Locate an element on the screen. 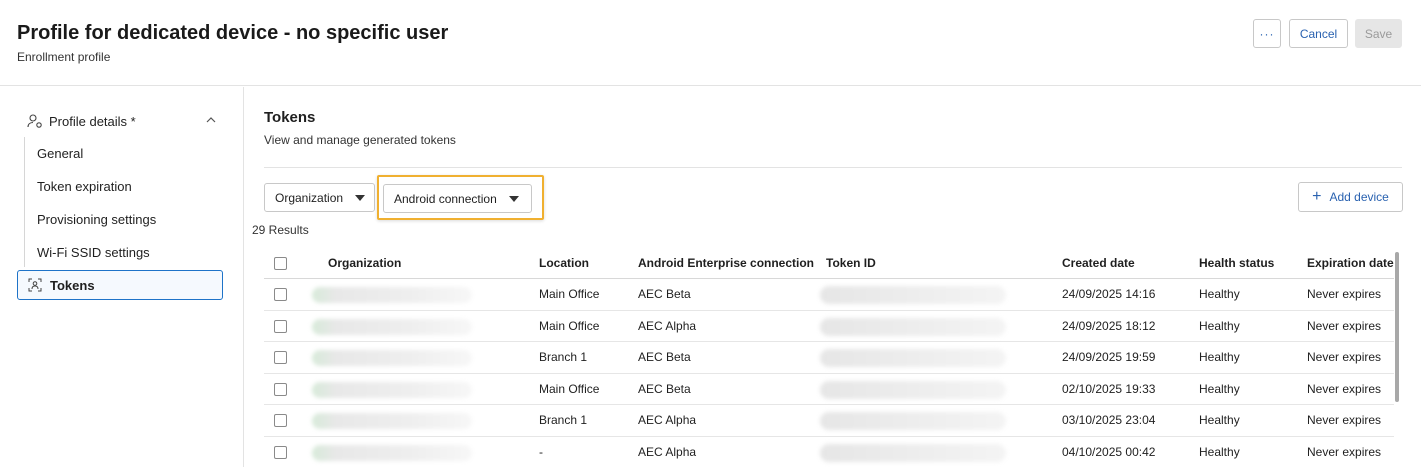 This screenshot has width=1421, height=467. section-subtitle: View and manage generated tokens is located at coordinates (360, 140).